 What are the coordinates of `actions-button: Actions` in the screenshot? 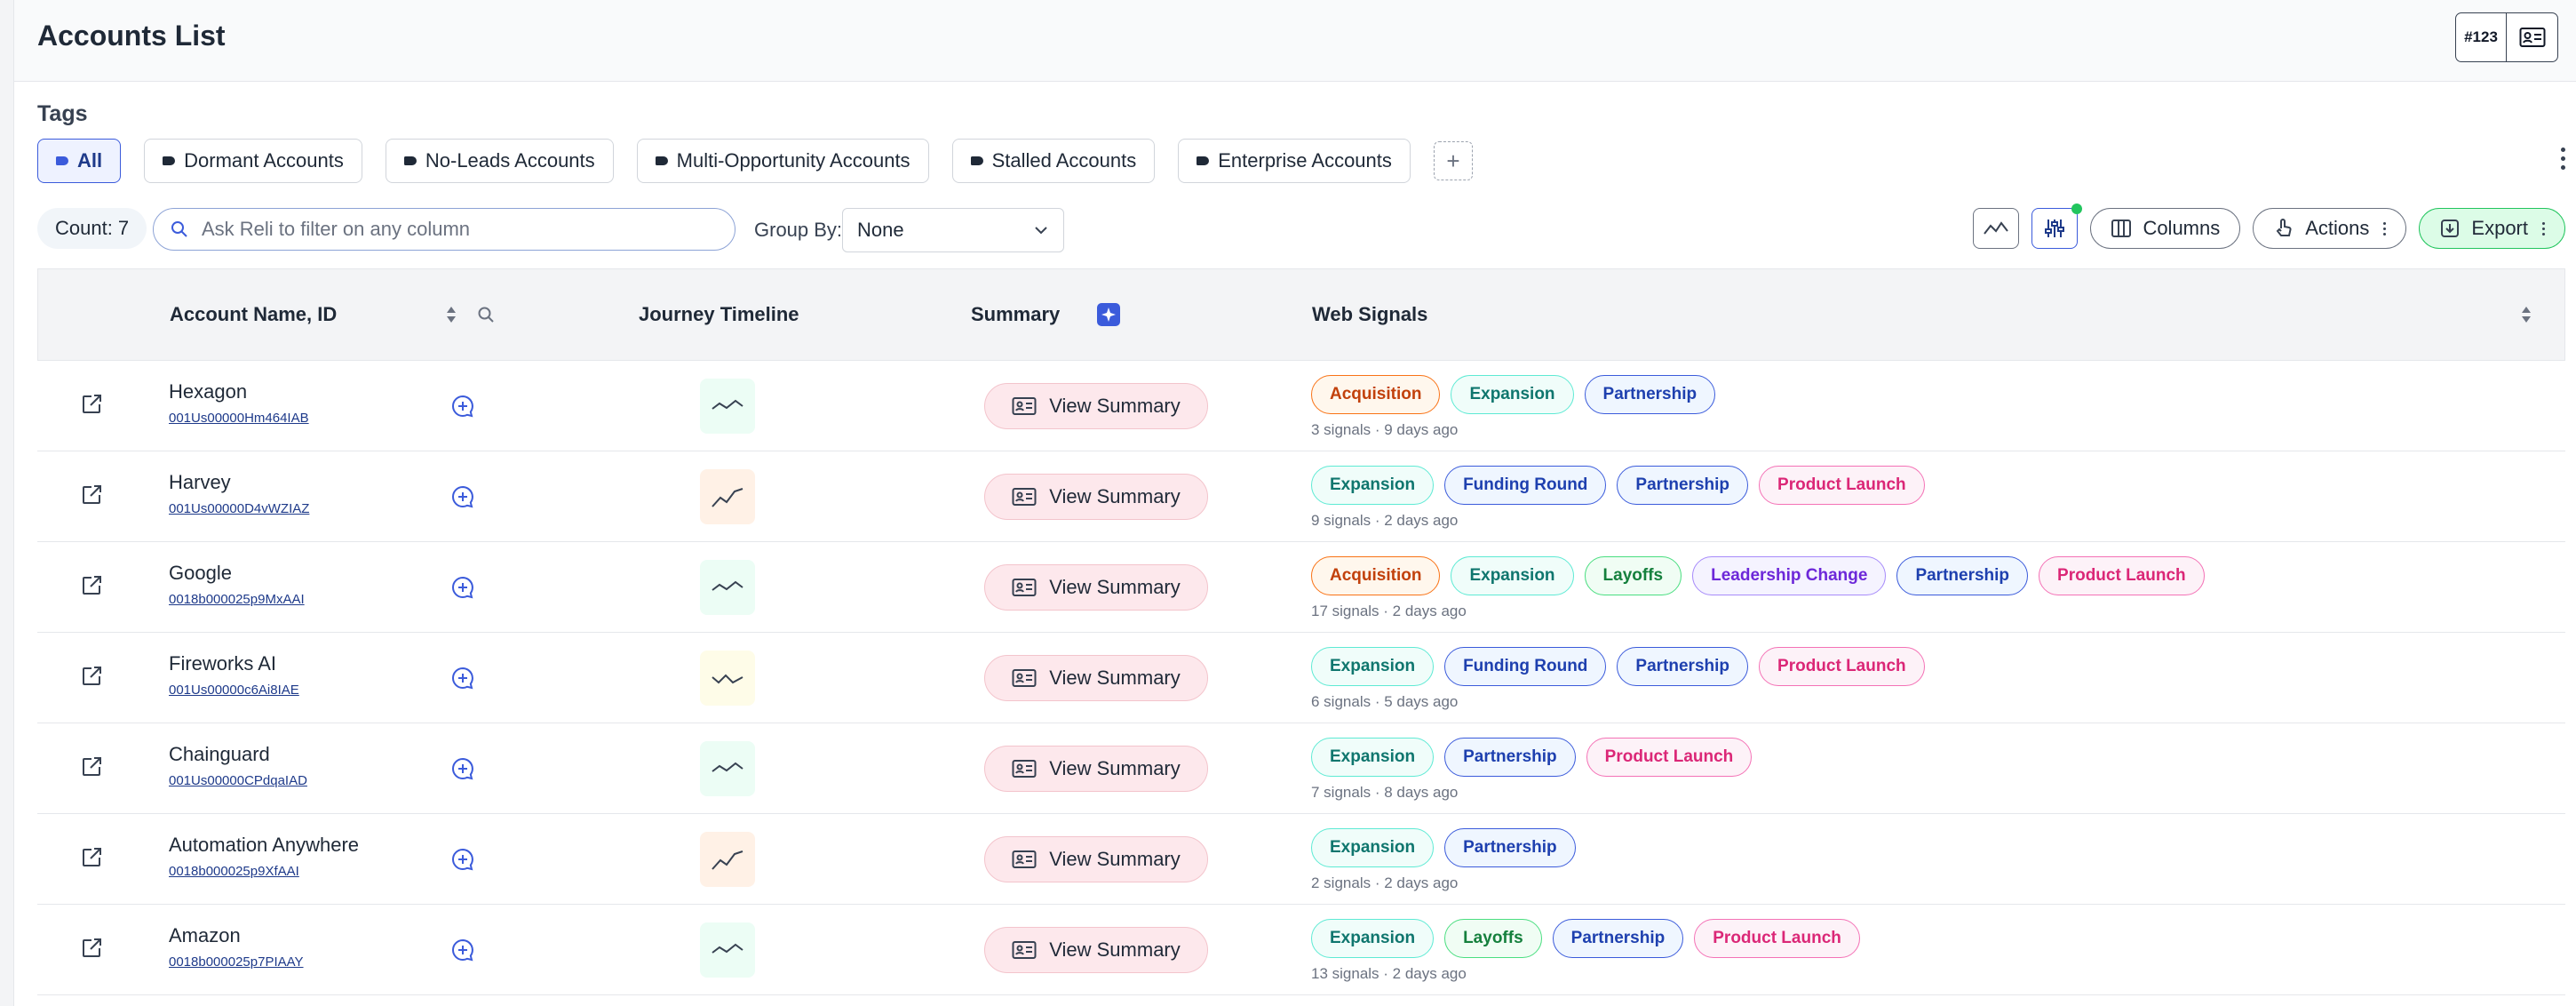 It's located at (2330, 228).